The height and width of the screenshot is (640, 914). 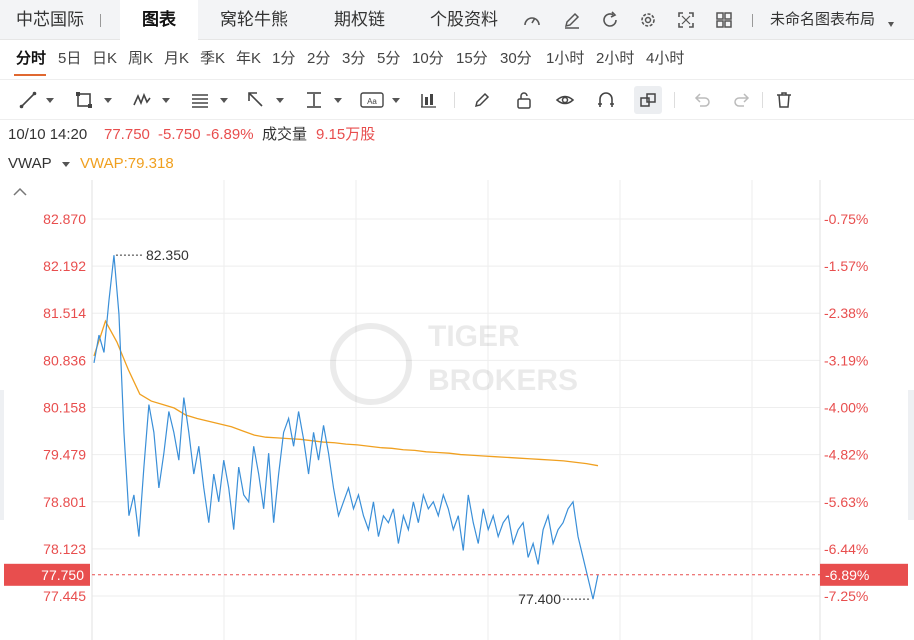 What do you see at coordinates (127, 134) in the screenshot?
I see `quote-price: 77.750` at bounding box center [127, 134].